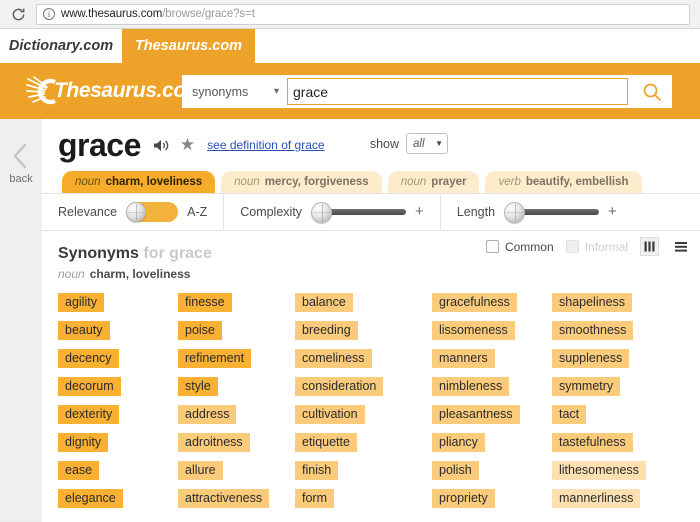 The width and height of the screenshot is (700, 522). What do you see at coordinates (427, 143) in the screenshot?
I see `show-select: all ▼` at bounding box center [427, 143].